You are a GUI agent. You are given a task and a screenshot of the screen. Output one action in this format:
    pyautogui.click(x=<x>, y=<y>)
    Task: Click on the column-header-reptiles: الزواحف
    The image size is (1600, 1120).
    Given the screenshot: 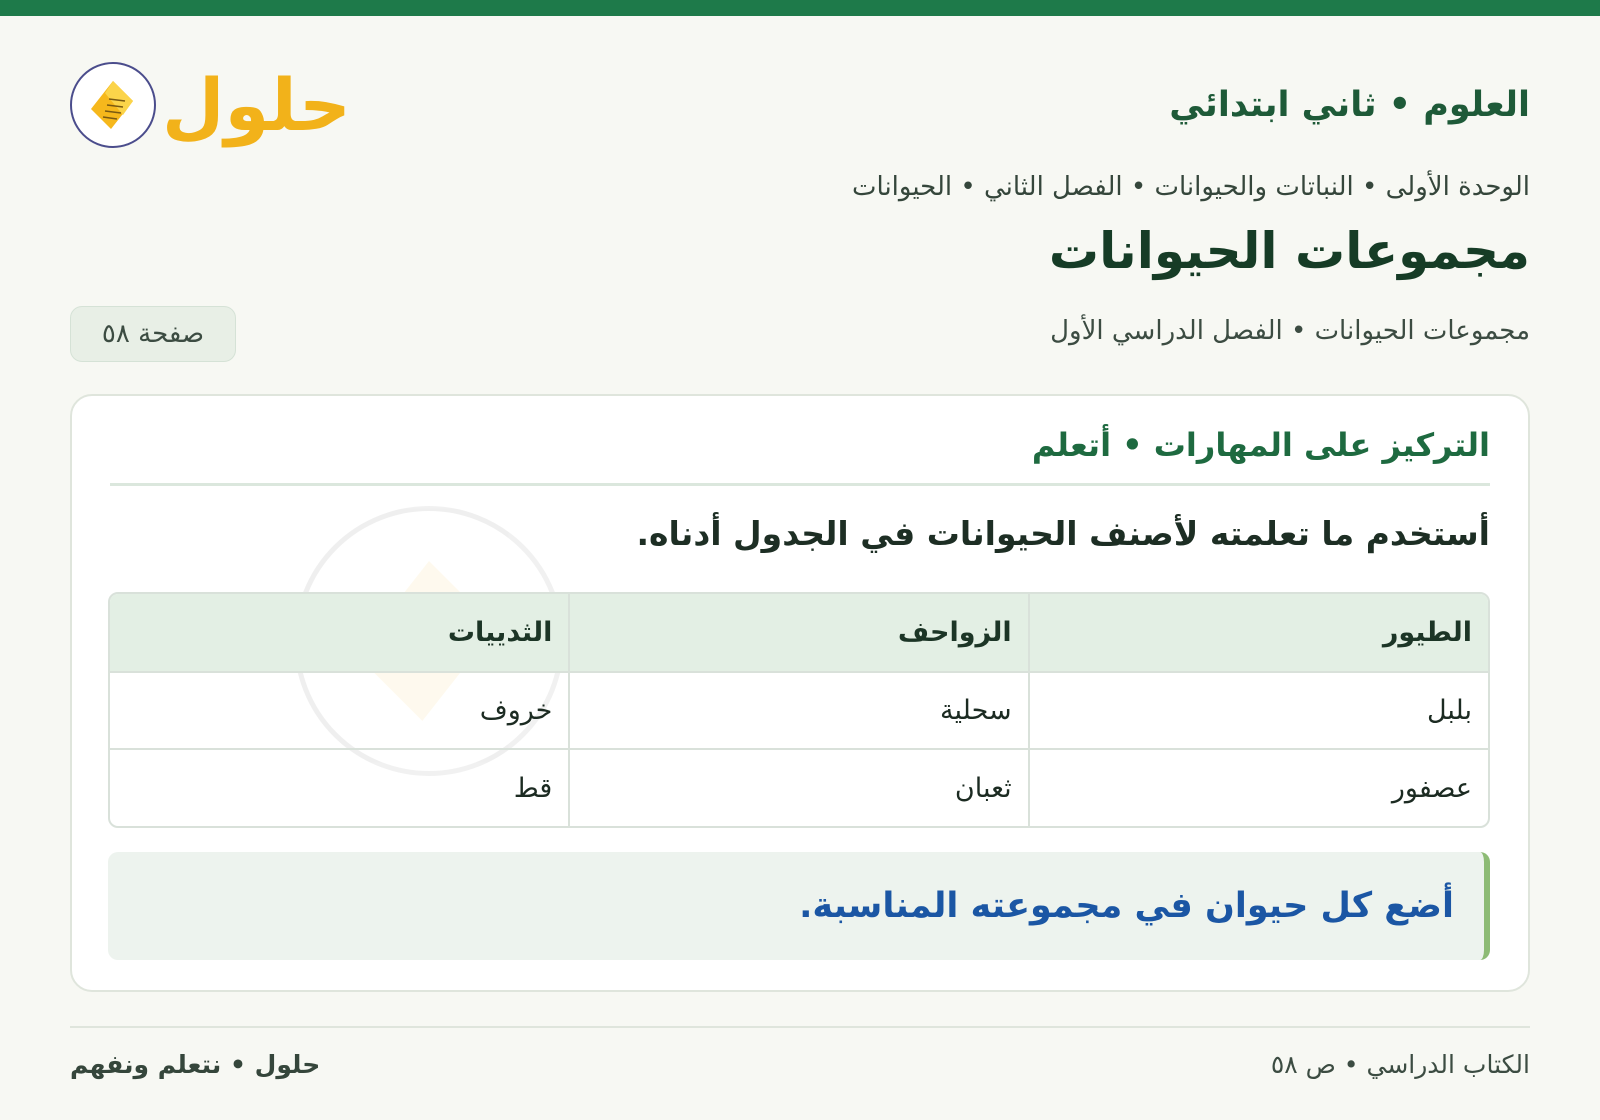 What is the action you would take?
    pyautogui.click(x=798, y=633)
    